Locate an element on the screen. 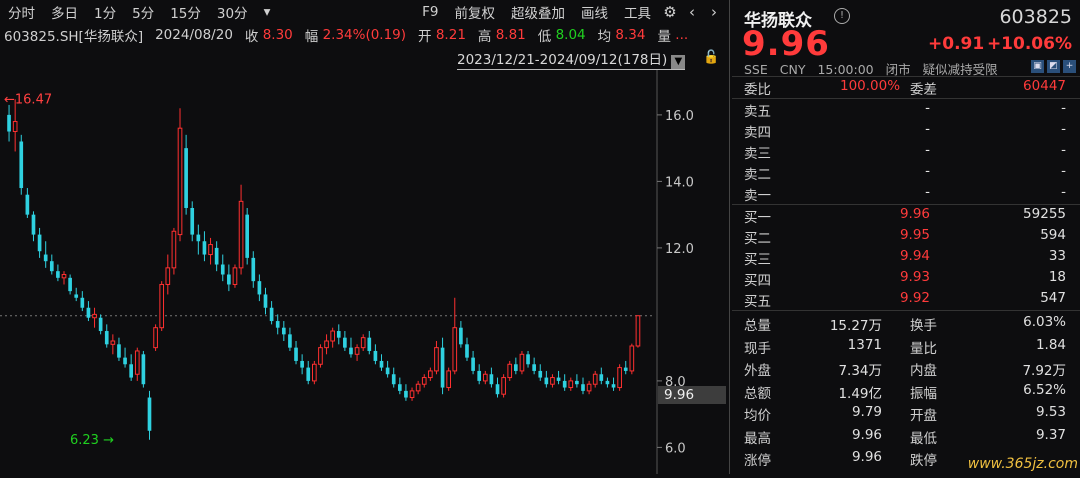  book-price: 9.92 is located at coordinates (914, 298).